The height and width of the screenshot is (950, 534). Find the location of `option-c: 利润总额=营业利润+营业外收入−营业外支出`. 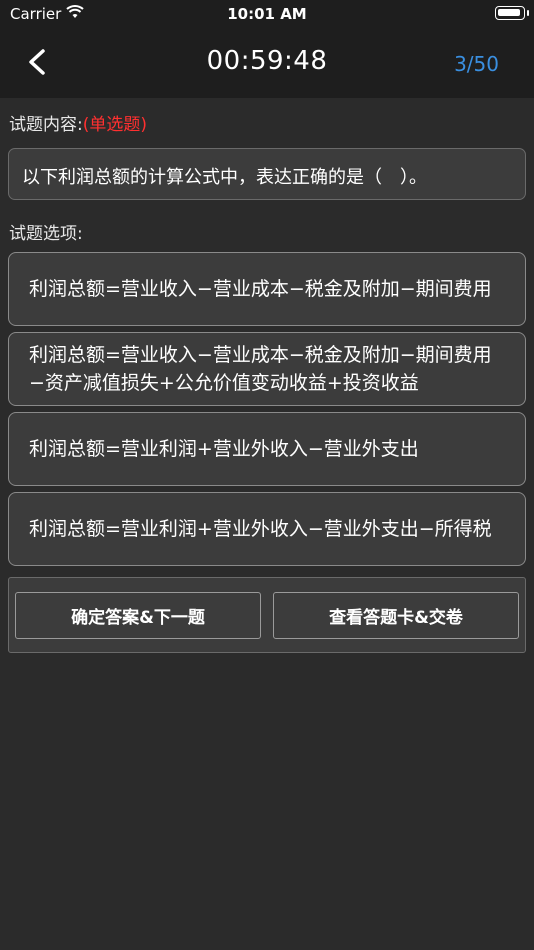

option-c: 利润总额=营业利润+营业外收入−营业外支出 is located at coordinates (267, 449).